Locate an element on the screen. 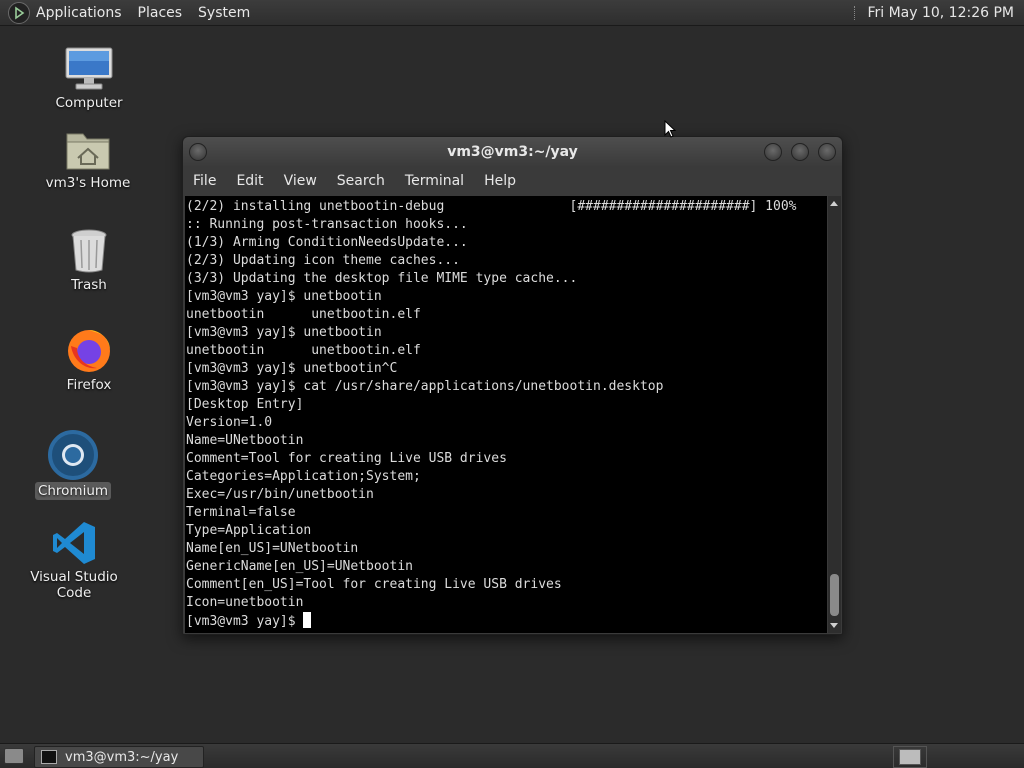 This screenshot has width=1024, height=768. close-button is located at coordinates (827, 152).